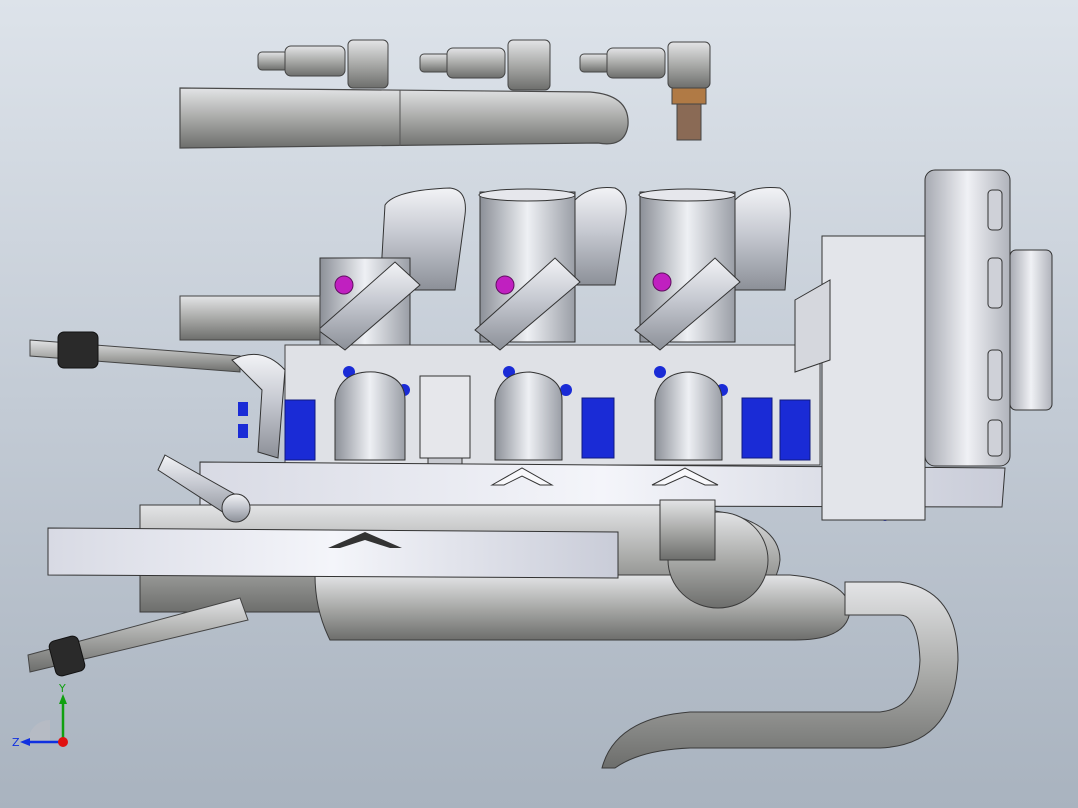  I want to click on coordinate-triad: Y Z, so click(48, 720).